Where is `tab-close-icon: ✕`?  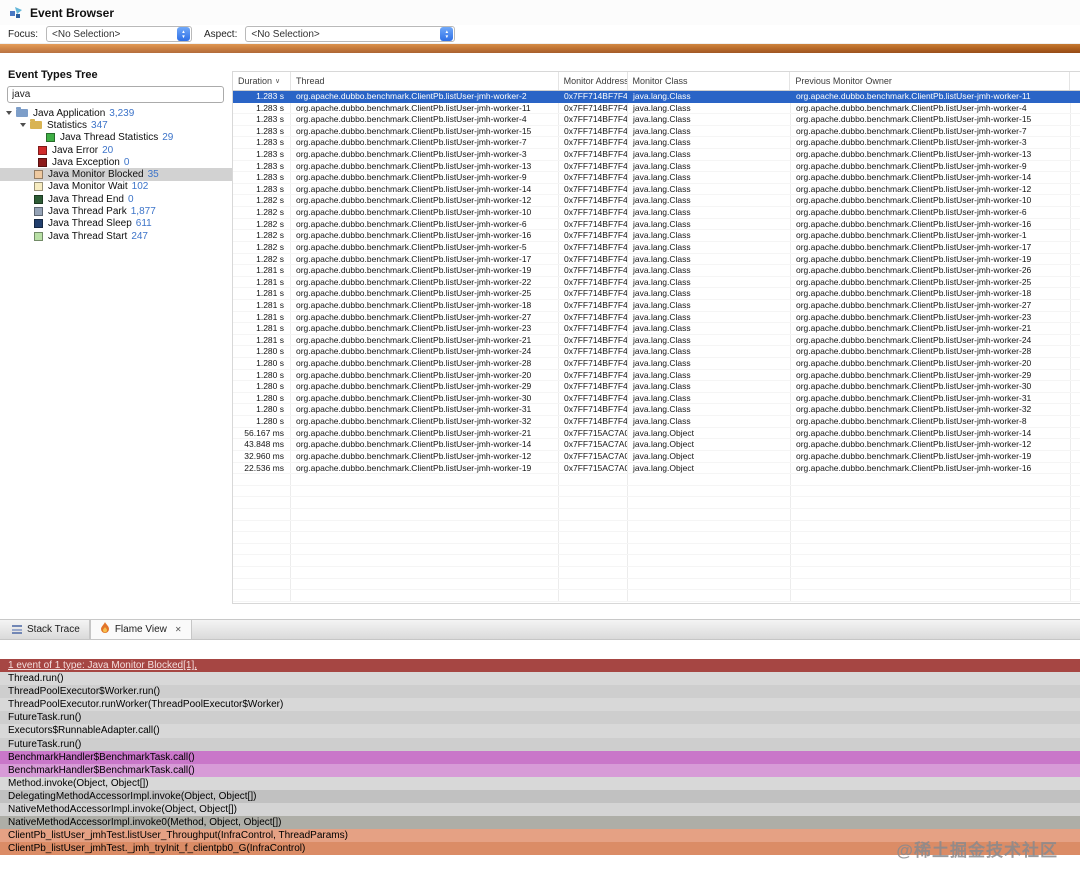
tab-close-icon: ✕ is located at coordinates (178, 629).